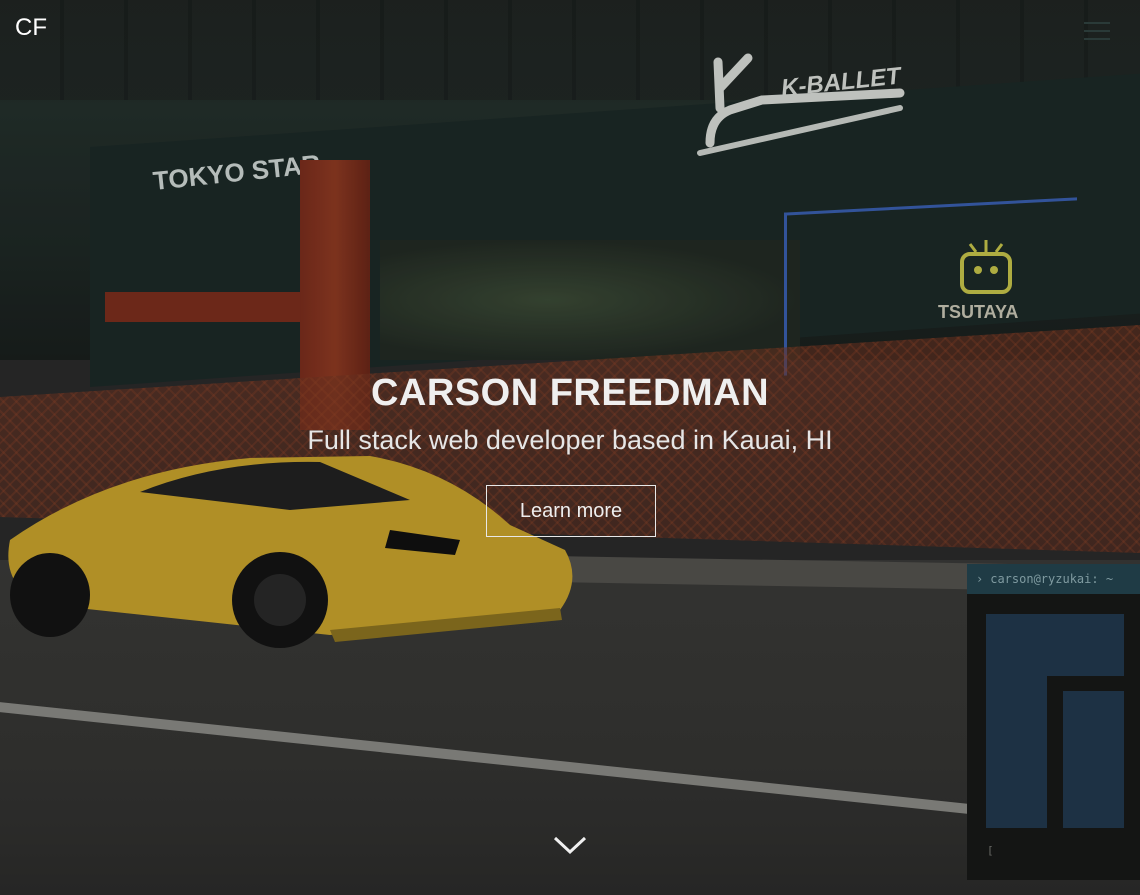 The image size is (1140, 895). I want to click on learn-more-button: Learn more, so click(571, 511).